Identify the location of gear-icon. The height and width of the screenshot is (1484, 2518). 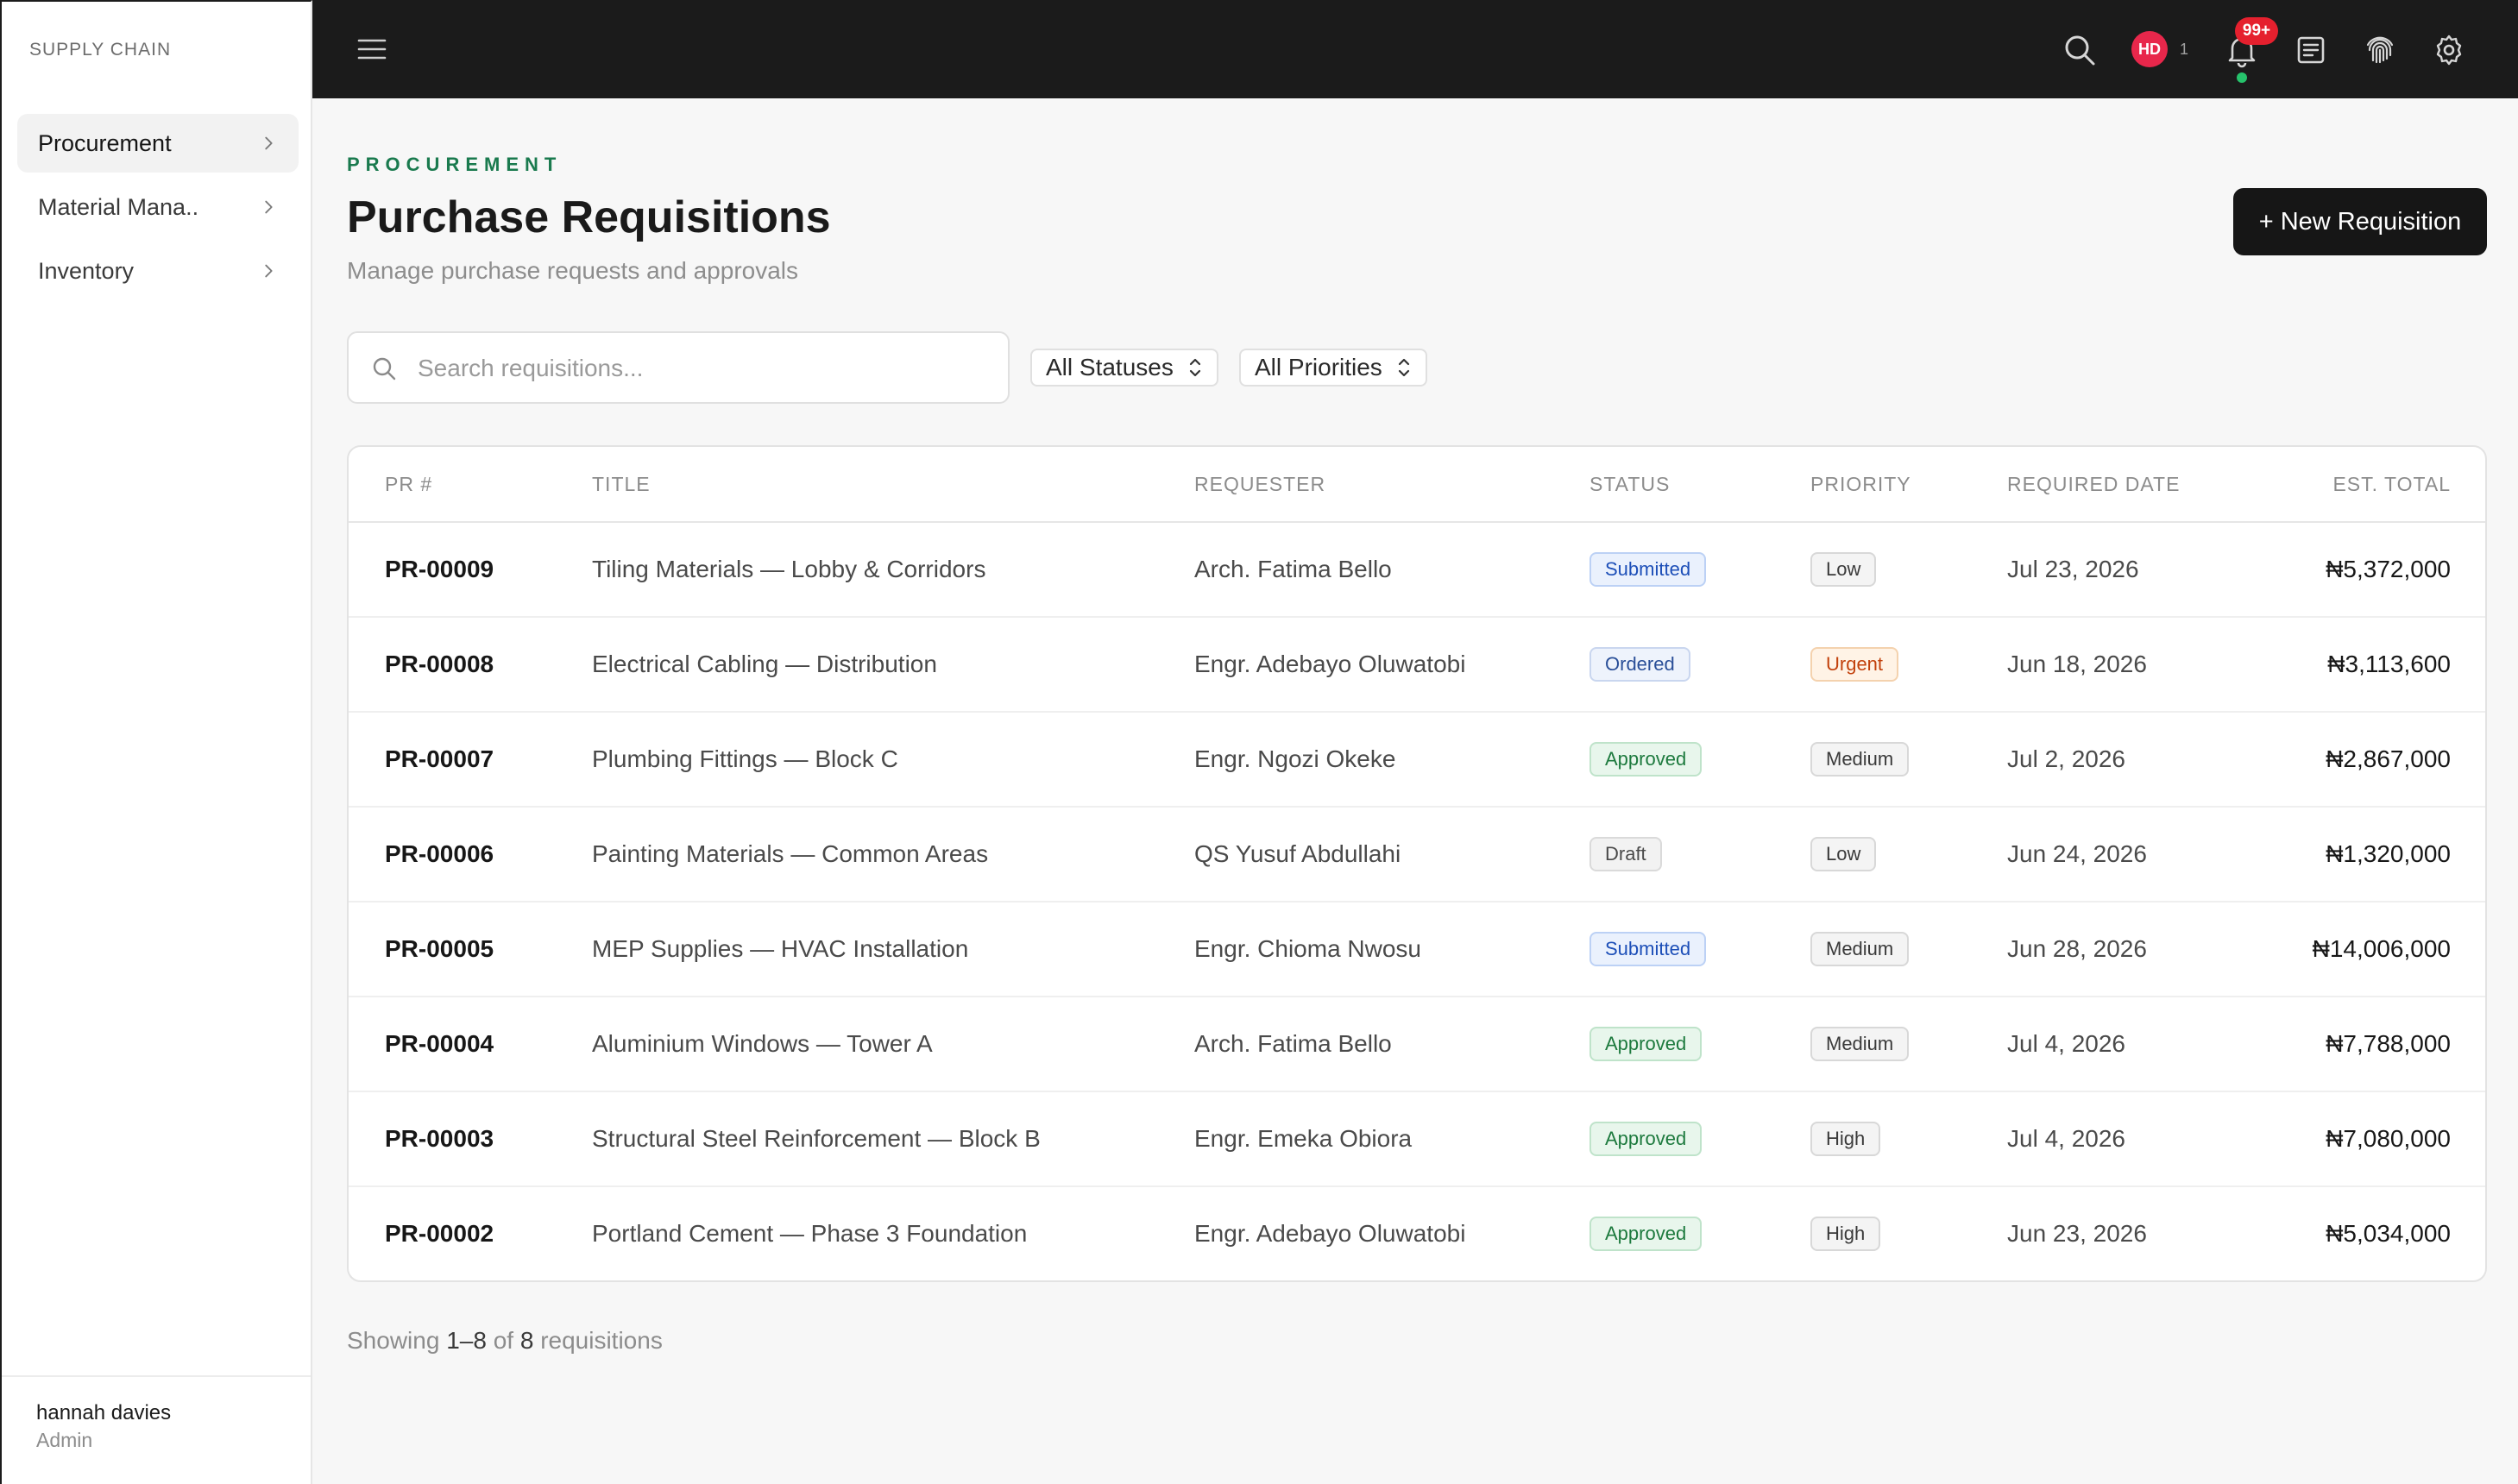
(2449, 50).